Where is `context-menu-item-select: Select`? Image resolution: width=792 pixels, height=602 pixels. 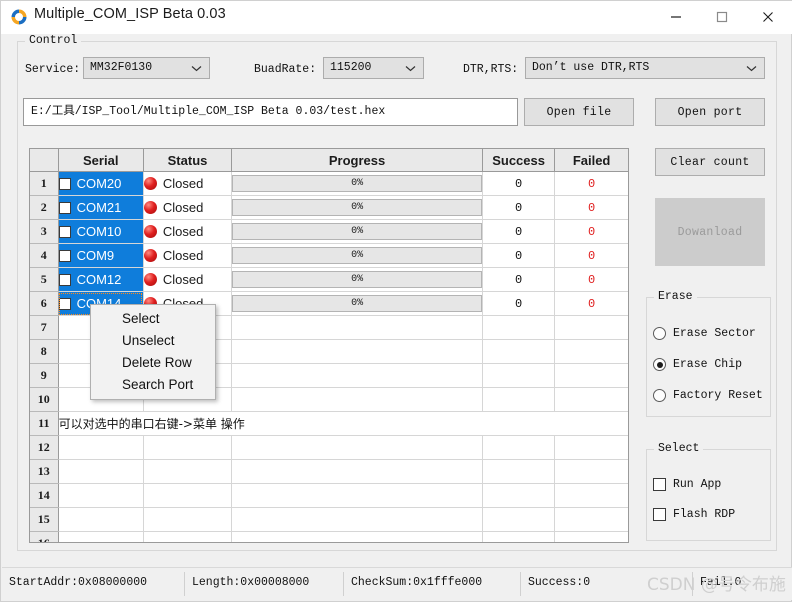
context-menu-item-select: Select is located at coordinates (153, 319).